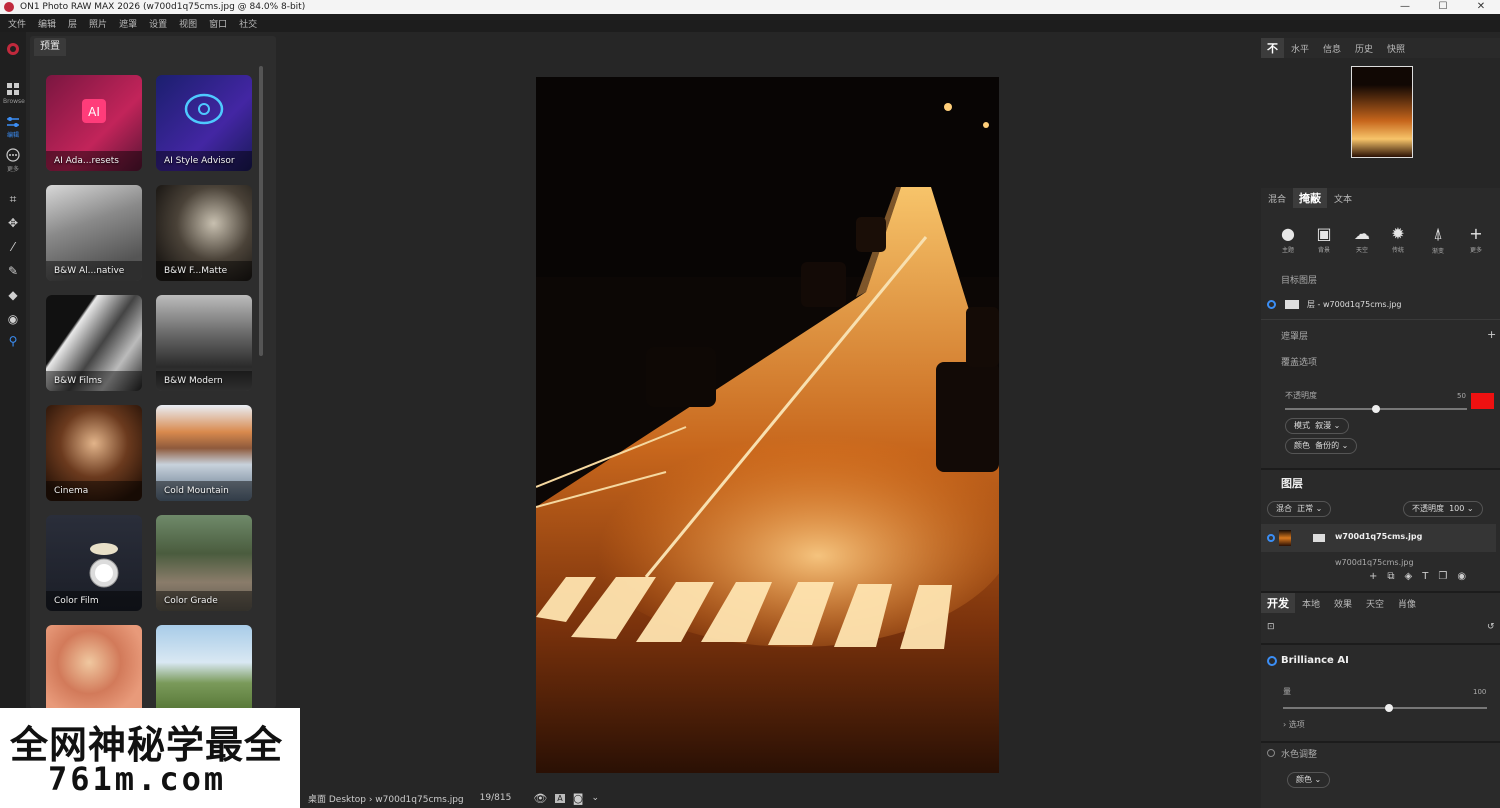  I want to click on navigator-thumbnail, so click(1382, 112).